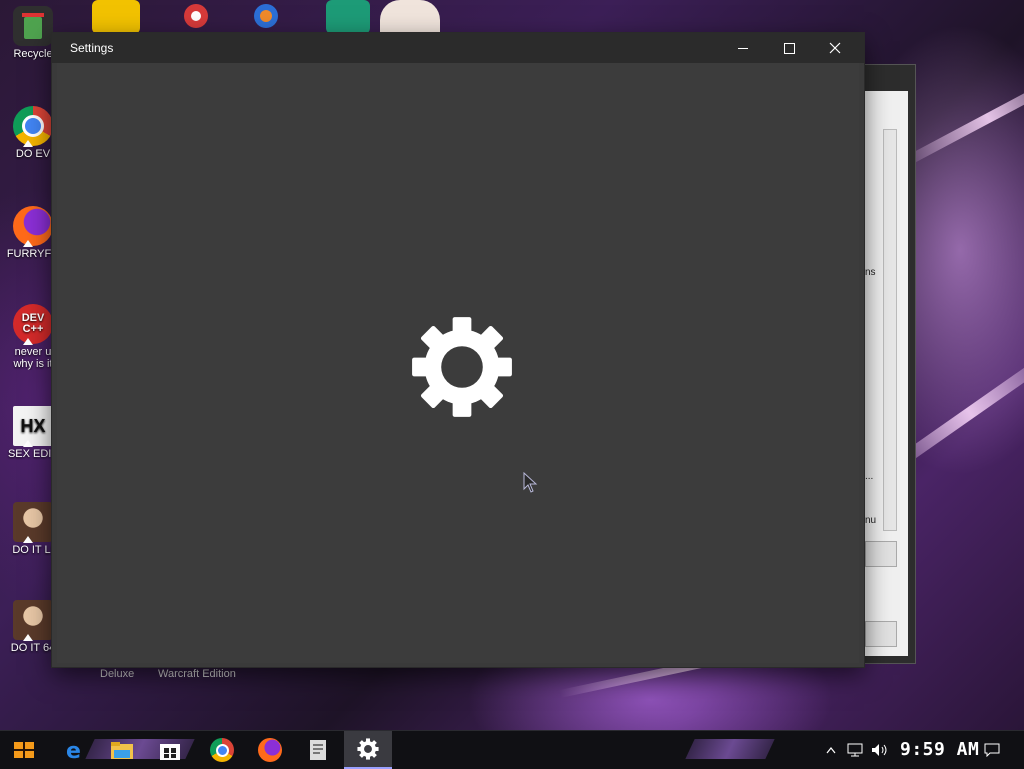  What do you see at coordinates (870, 272) in the screenshot?
I see `background-window-text: ns` at bounding box center [870, 272].